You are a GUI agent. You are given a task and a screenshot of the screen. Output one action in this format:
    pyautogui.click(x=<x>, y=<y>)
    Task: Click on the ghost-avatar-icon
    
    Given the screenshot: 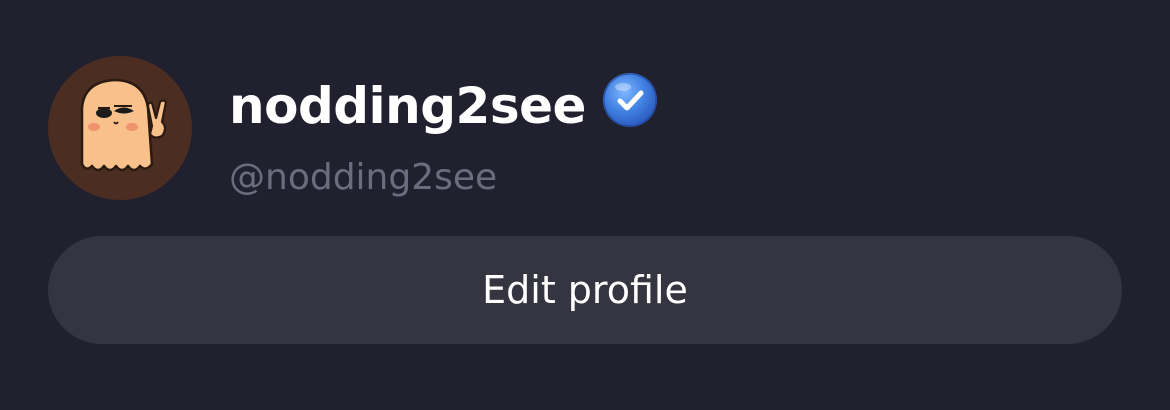 What is the action you would take?
    pyautogui.click(x=120, y=128)
    